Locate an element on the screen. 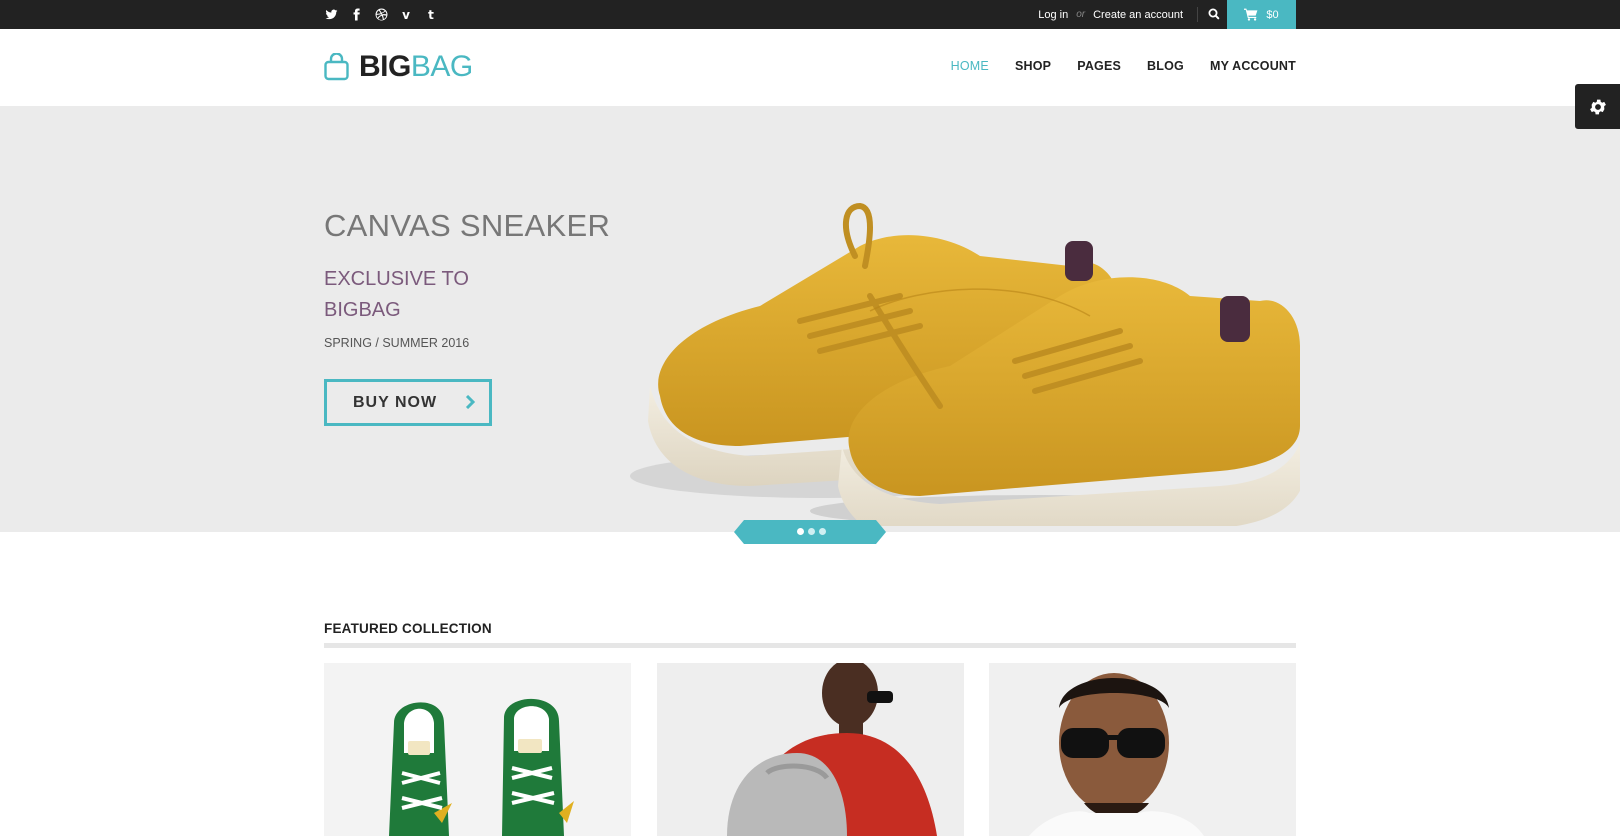 This screenshot has width=1620, height=836. cart-button: $0 is located at coordinates (1261, 14).